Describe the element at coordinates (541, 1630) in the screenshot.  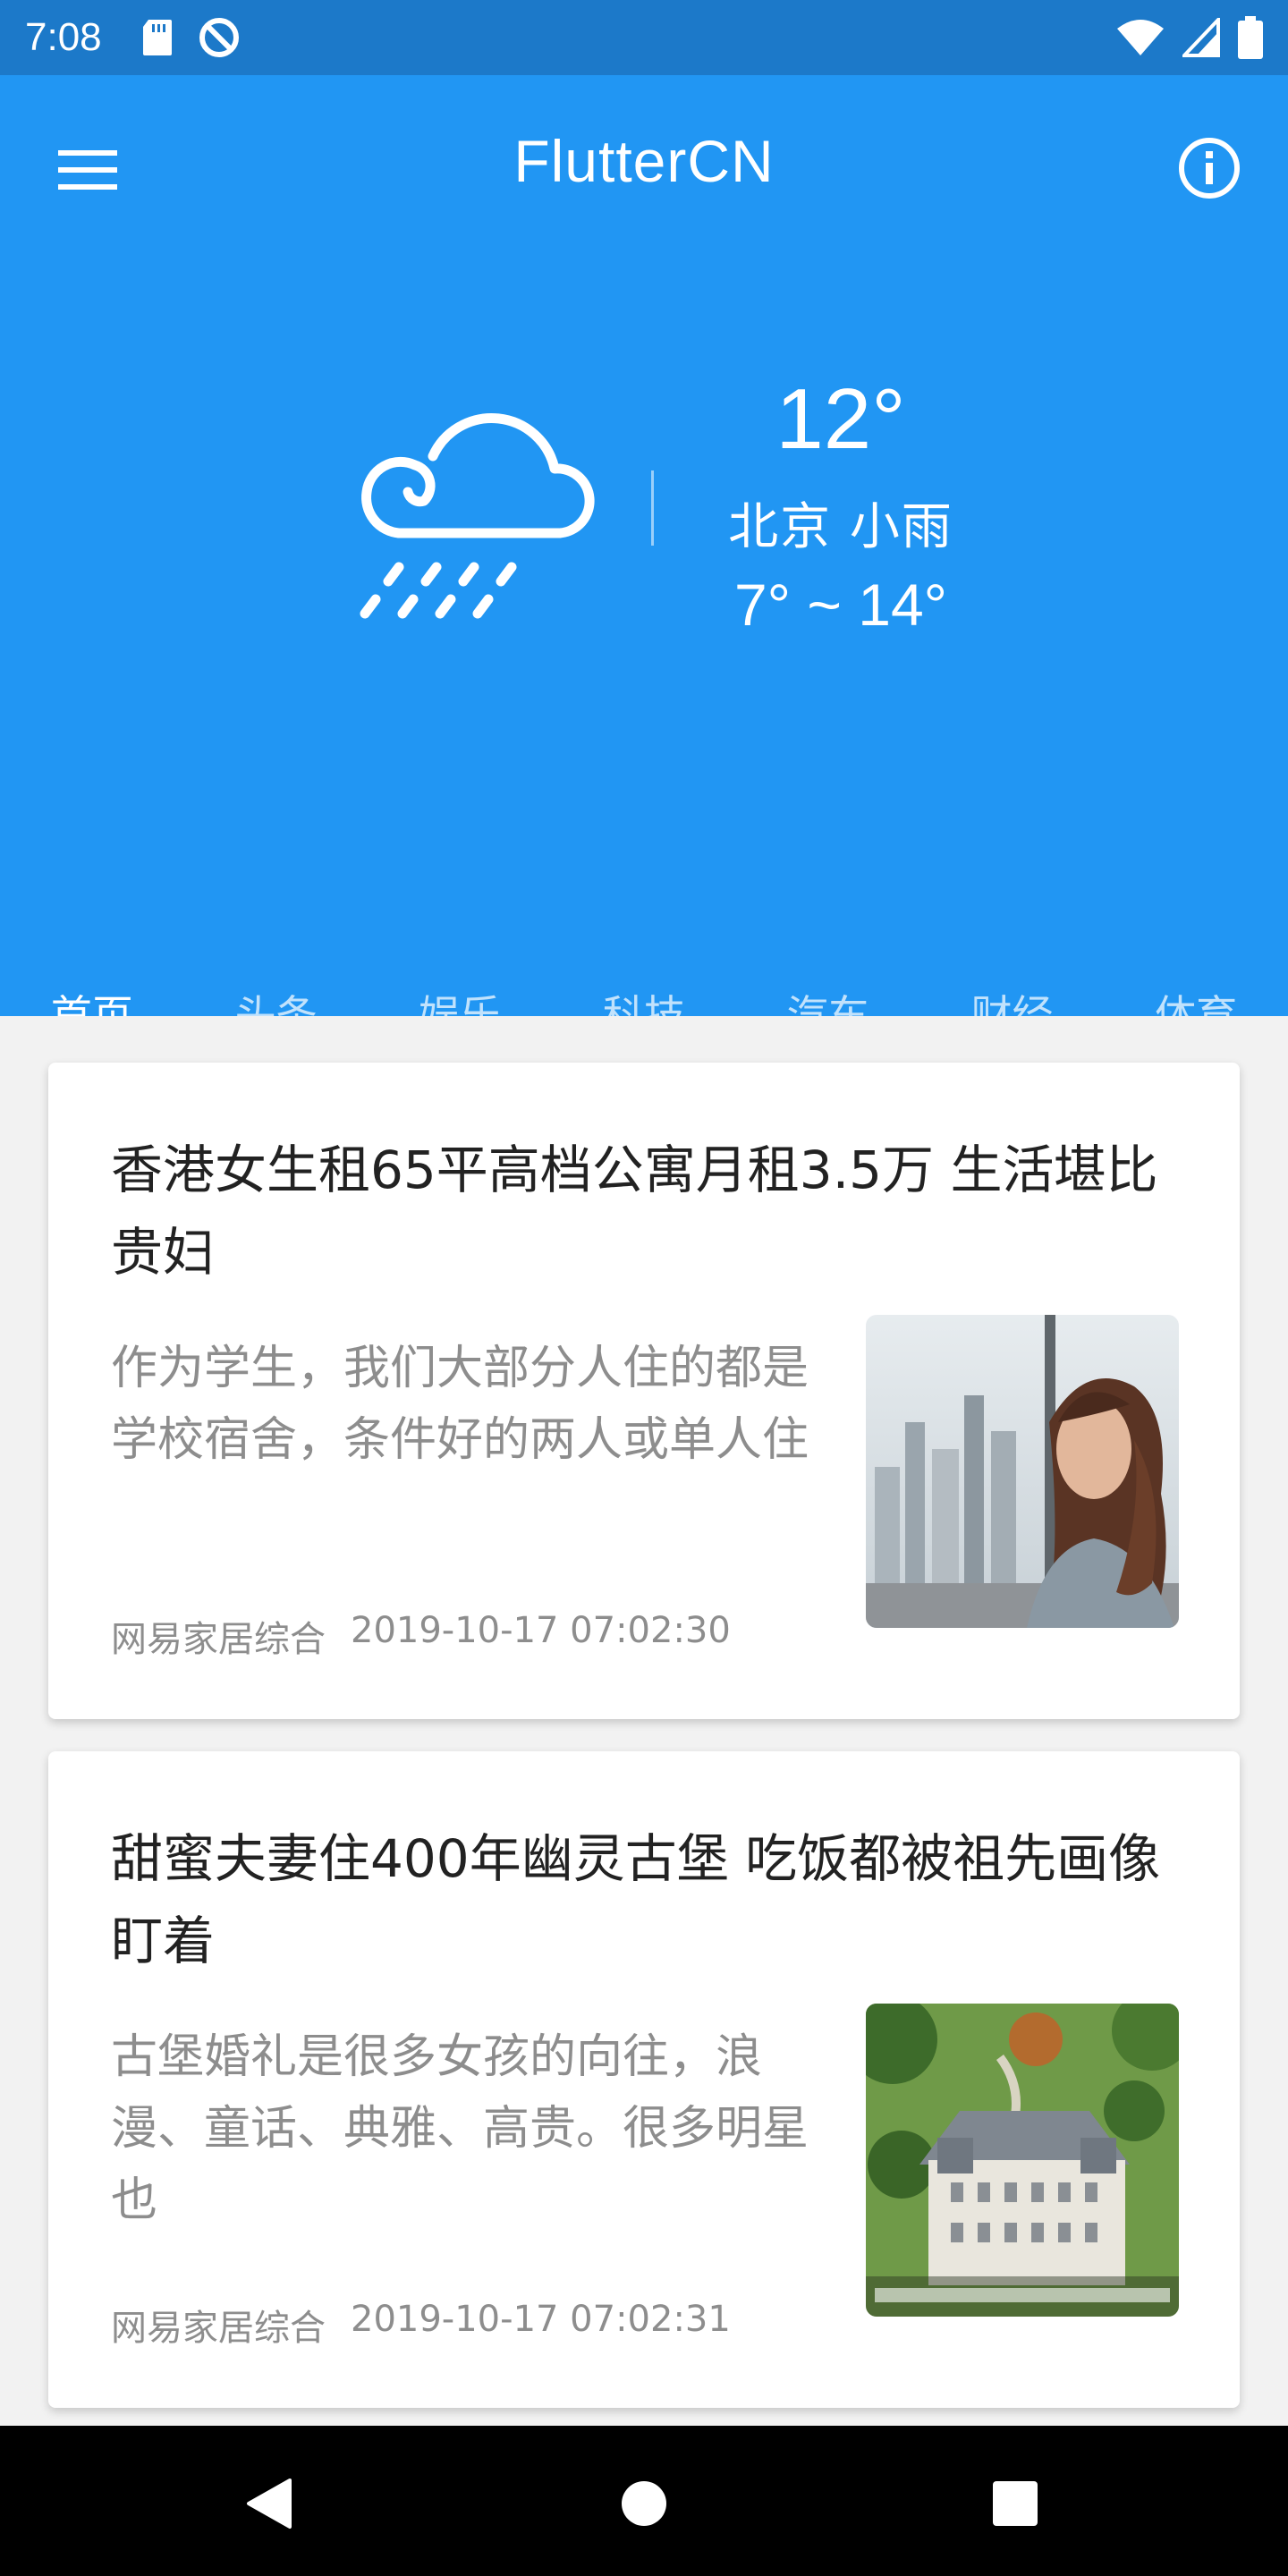
I see `news-time: 2019-10-17 07:02:30` at that location.